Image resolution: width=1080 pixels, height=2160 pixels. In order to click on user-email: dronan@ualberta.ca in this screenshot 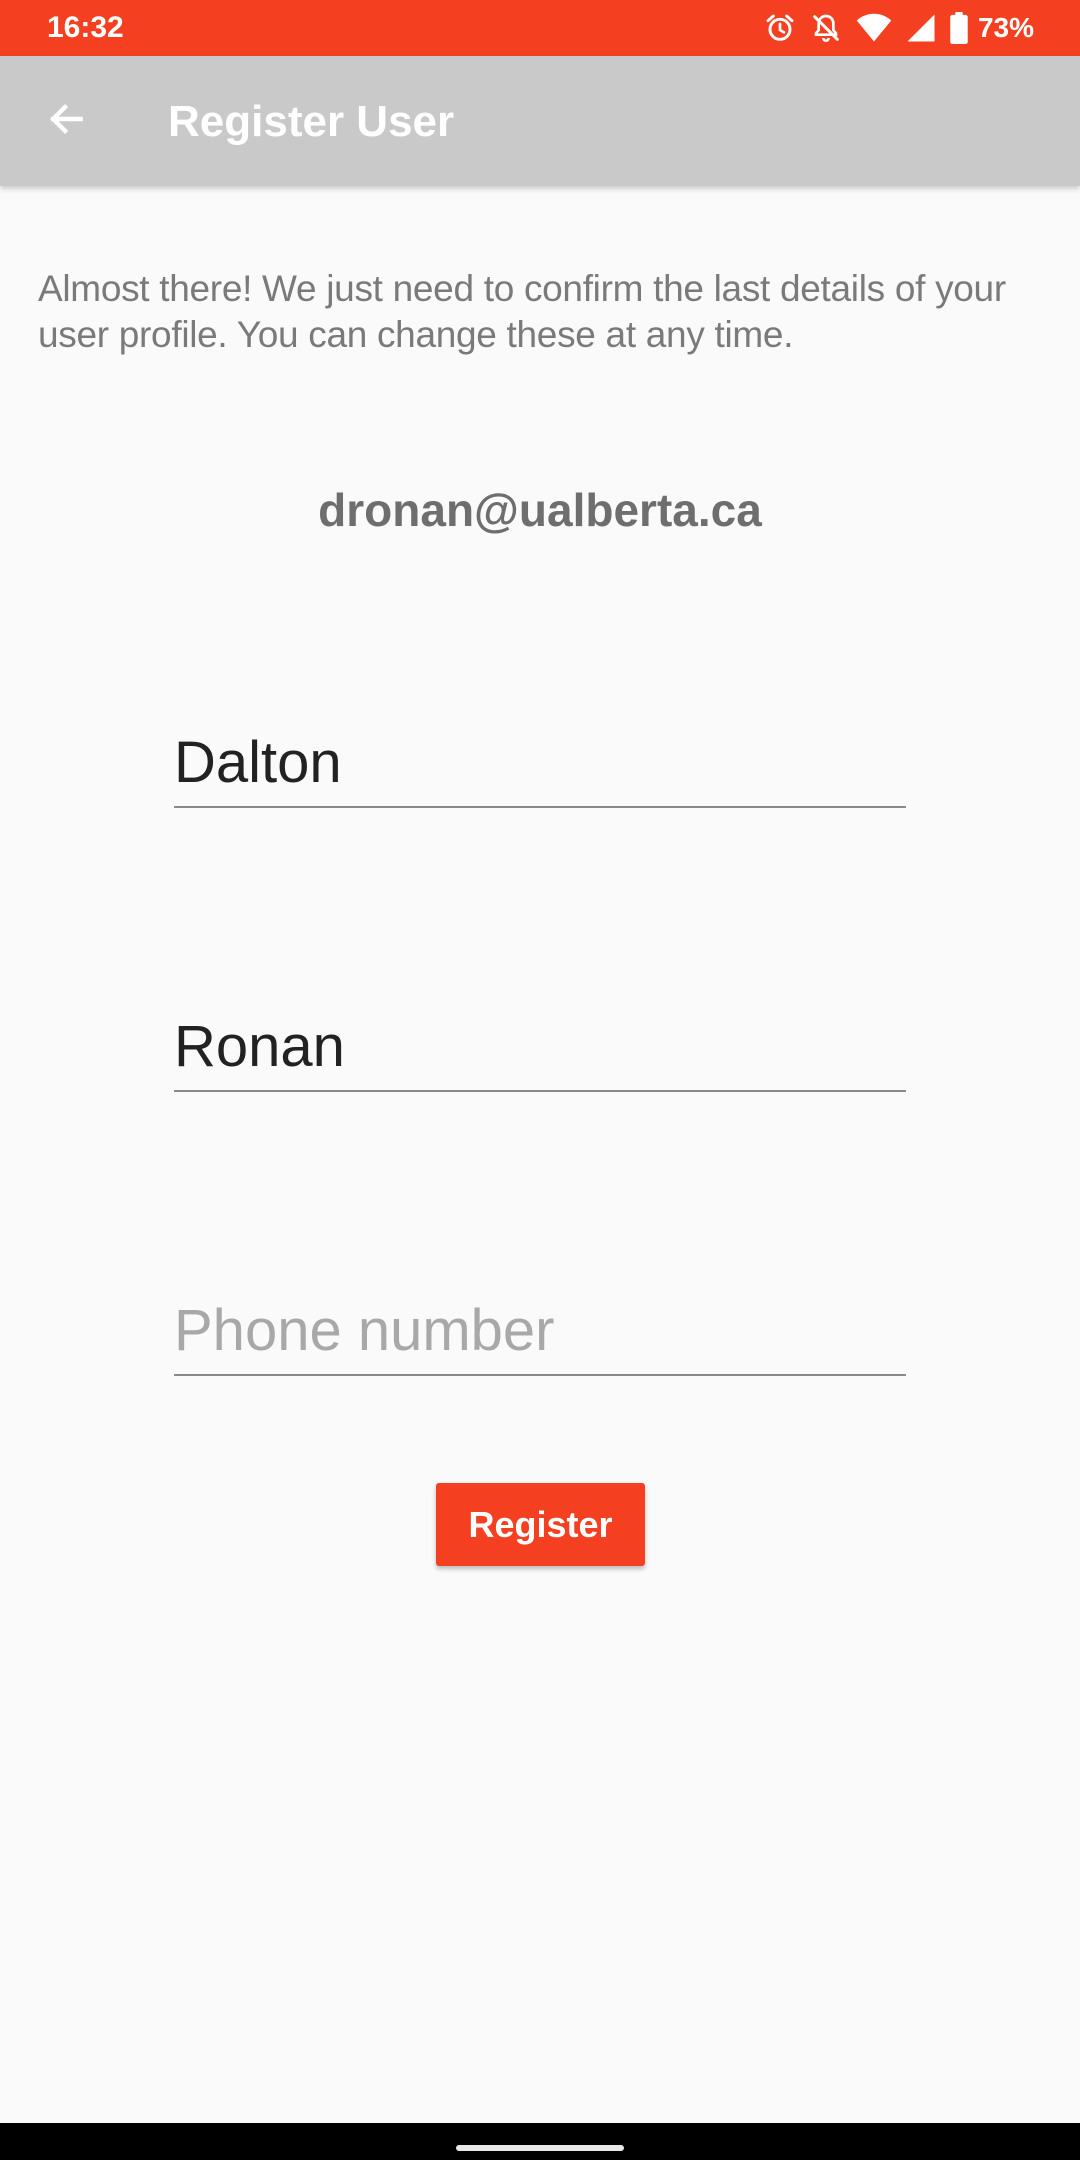, I will do `click(540, 510)`.